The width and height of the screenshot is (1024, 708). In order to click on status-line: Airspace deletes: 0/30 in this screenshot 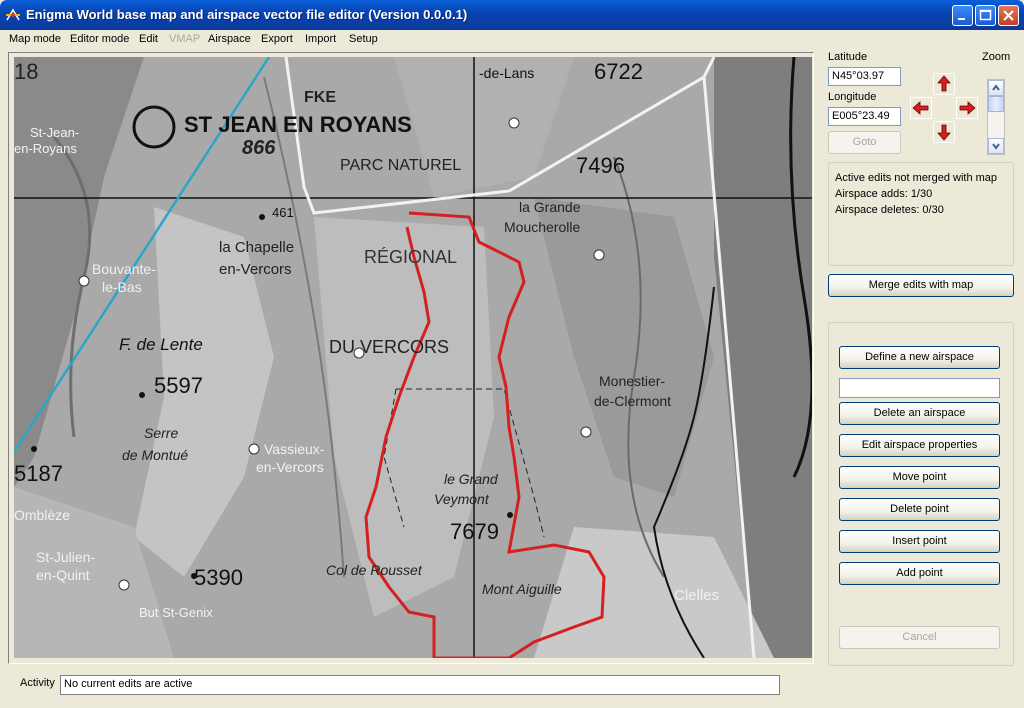, I will do `click(889, 210)`.